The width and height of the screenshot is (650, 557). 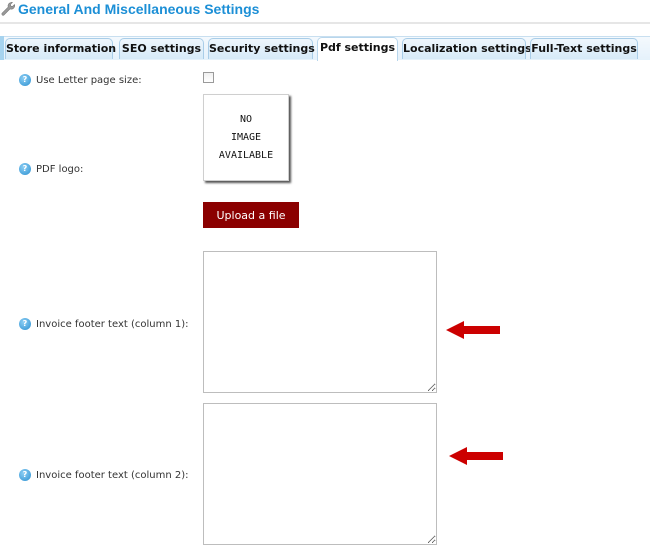 What do you see at coordinates (467, 48) in the screenshot?
I see `tab-localization-settings: Localization settings` at bounding box center [467, 48].